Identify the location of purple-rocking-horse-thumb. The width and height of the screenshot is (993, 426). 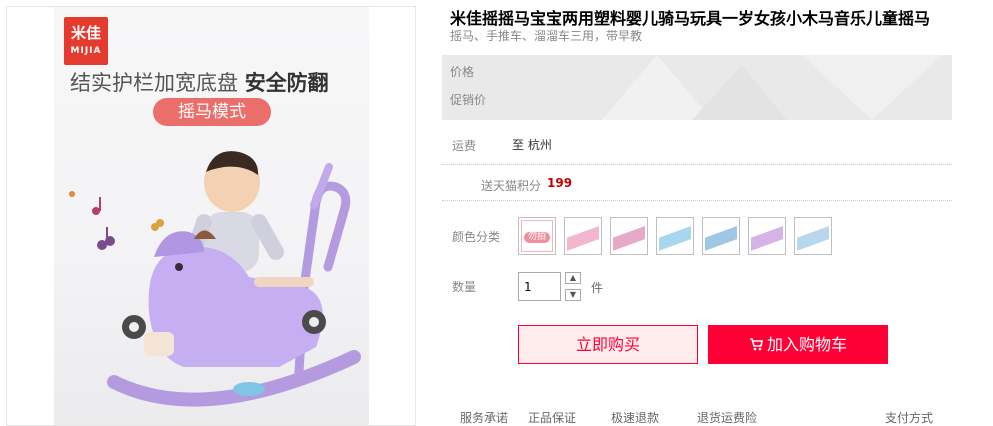
(767, 236).